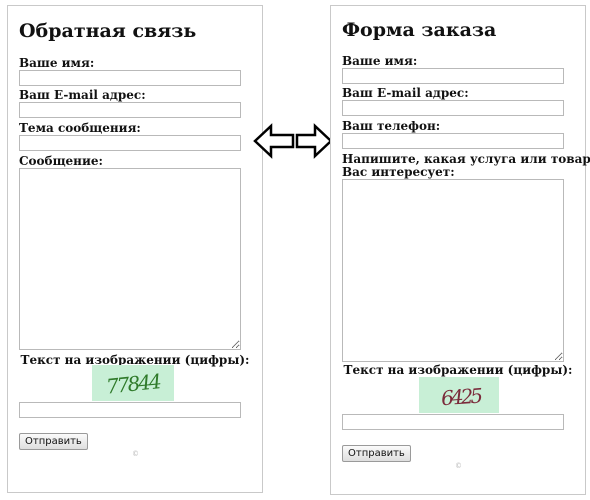  I want to click on captcha-graphic: 77844, so click(133, 384).